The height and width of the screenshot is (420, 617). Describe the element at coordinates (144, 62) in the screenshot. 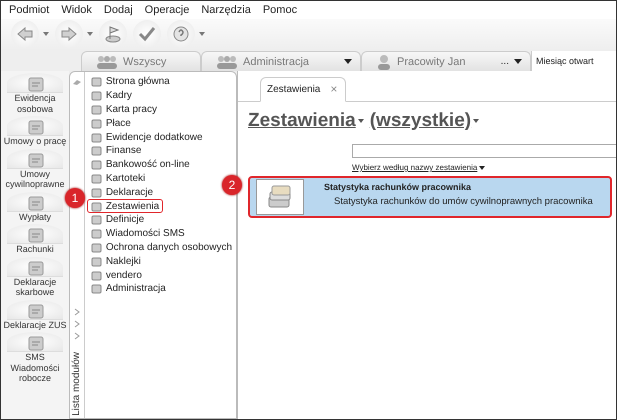

I see `tab-label: Wszyscy` at that location.